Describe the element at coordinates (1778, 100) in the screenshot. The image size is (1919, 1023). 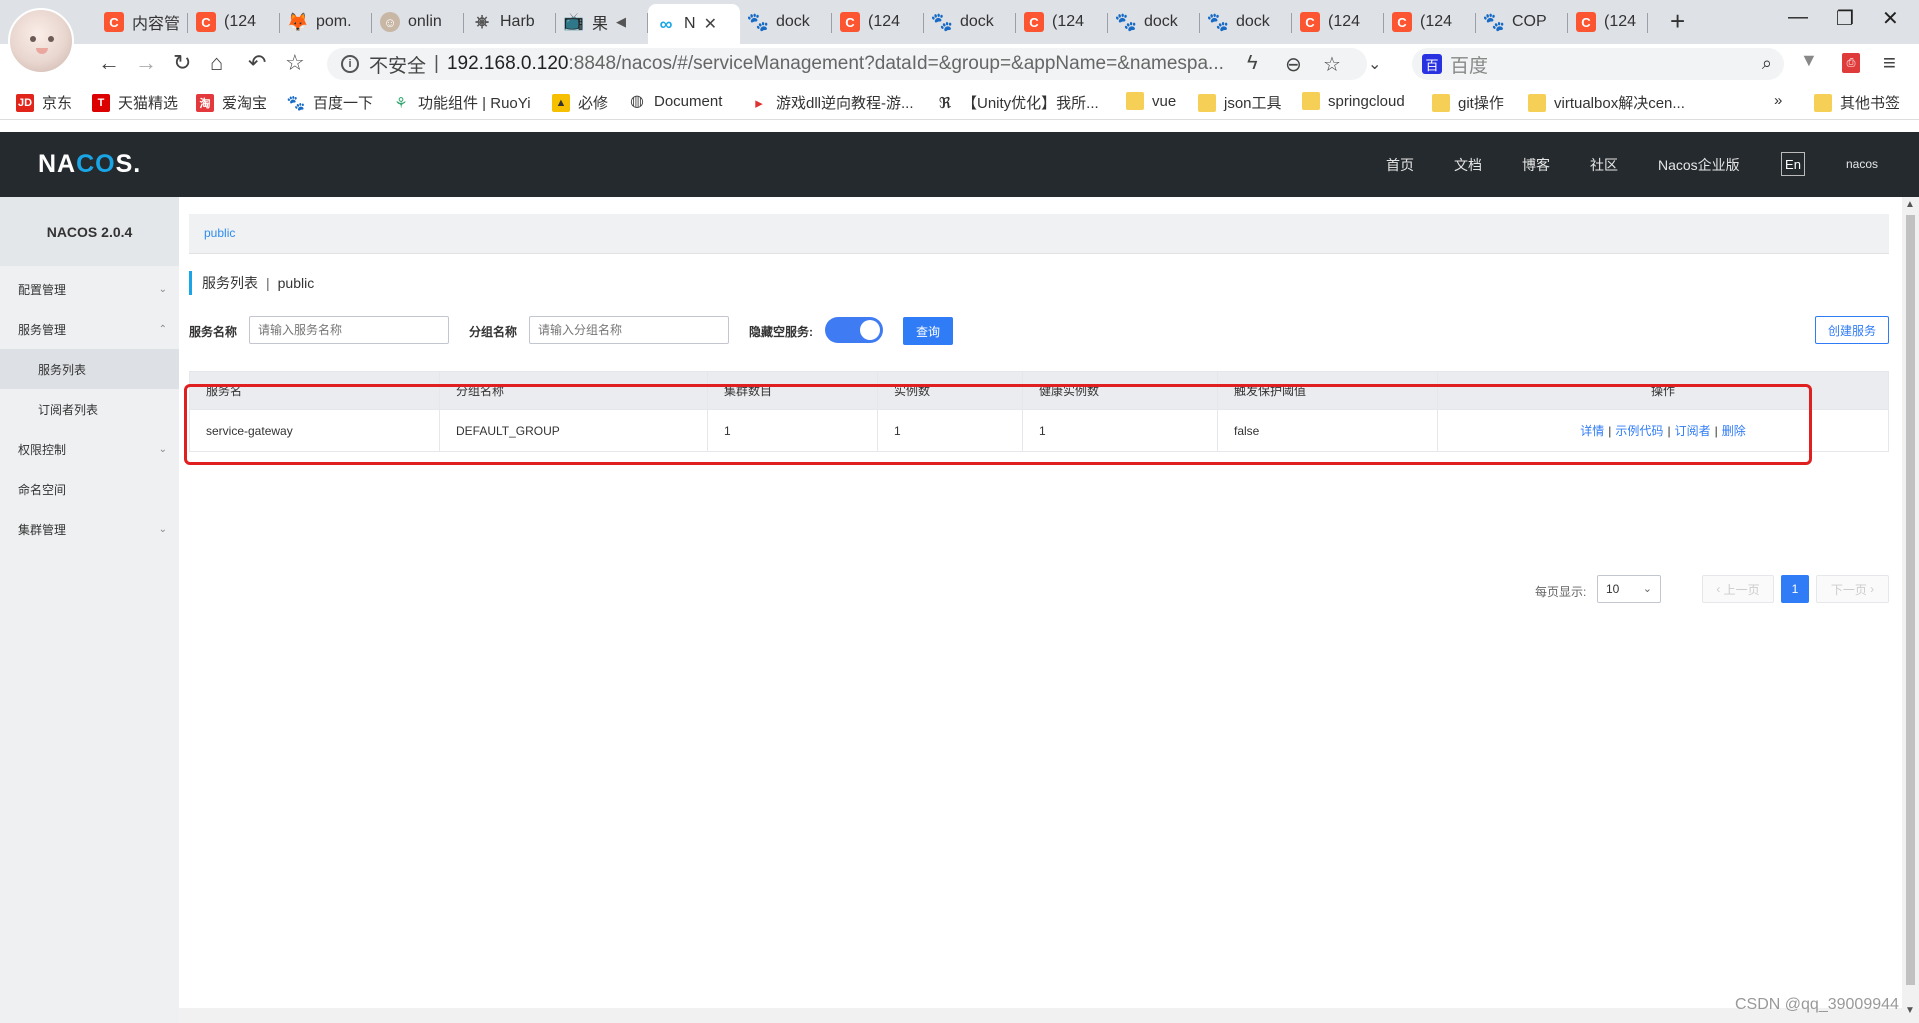
I see `bookmarks-overflow-button: »` at that location.